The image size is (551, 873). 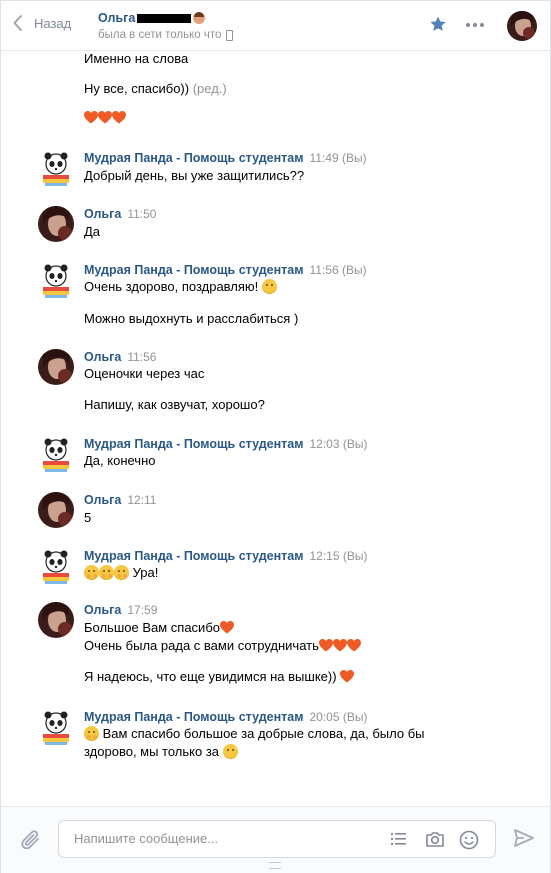 I want to click on peer-info: Ольга была в сети только что, so click(x=166, y=26).